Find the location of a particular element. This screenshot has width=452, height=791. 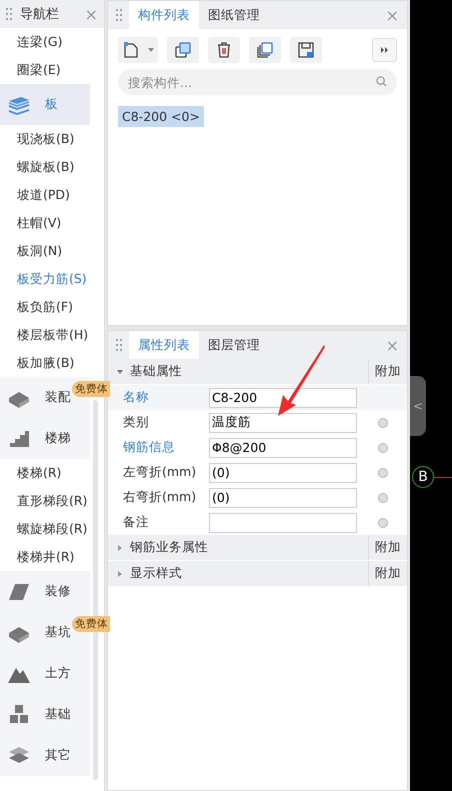

panel-title: 导航栏 is located at coordinates (40, 14).